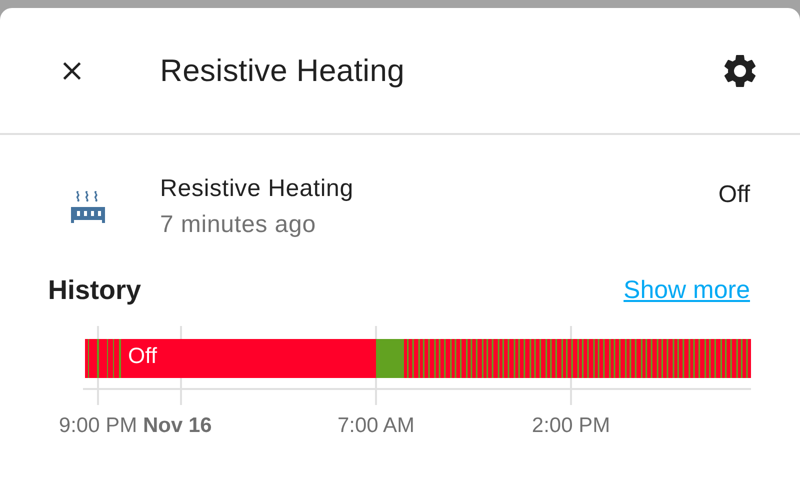 The height and width of the screenshot is (504, 800). Describe the element at coordinates (142, 355) in the screenshot. I see `bar-label: Off` at that location.